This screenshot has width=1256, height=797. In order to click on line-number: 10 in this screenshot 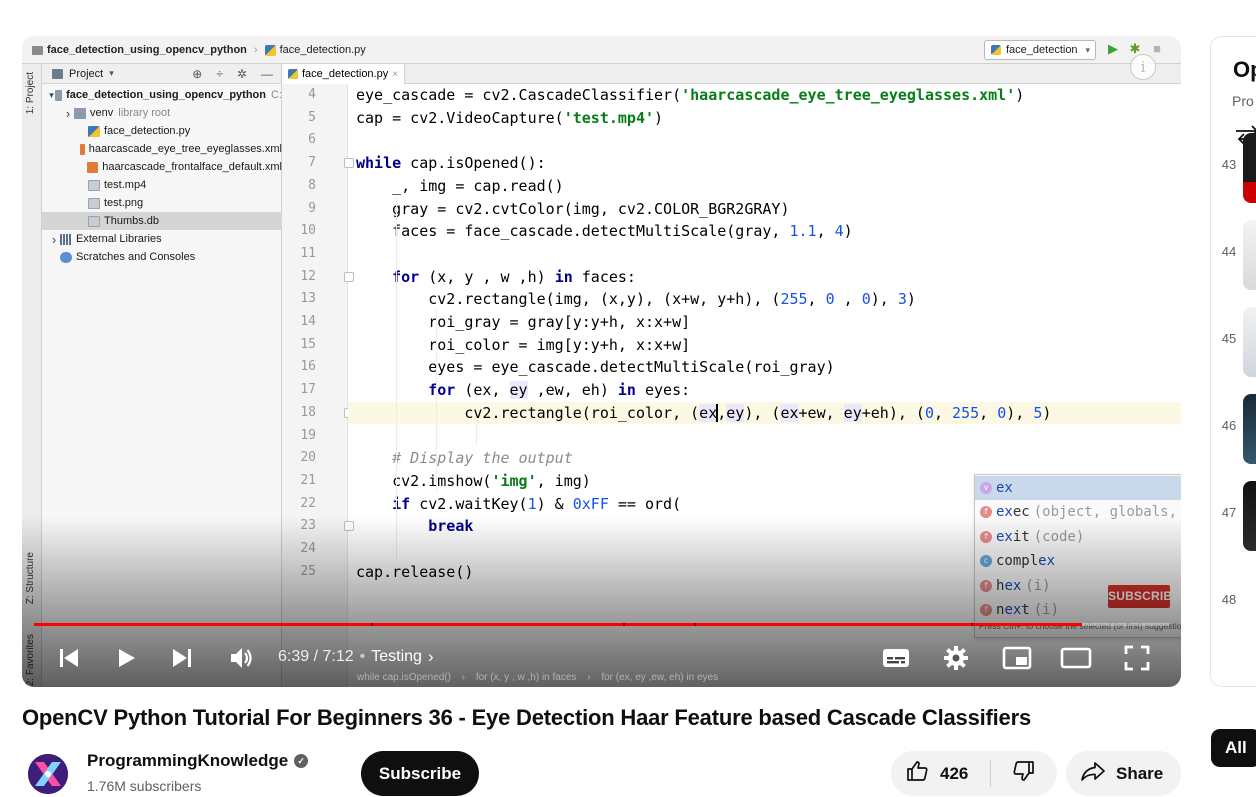, I will do `click(308, 231)`.